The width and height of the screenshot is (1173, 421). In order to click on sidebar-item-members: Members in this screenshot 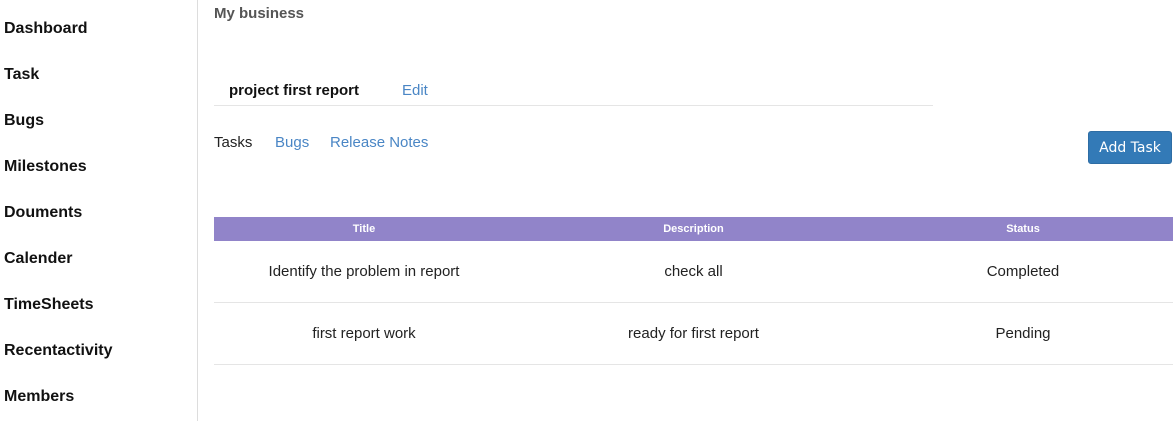, I will do `click(39, 397)`.